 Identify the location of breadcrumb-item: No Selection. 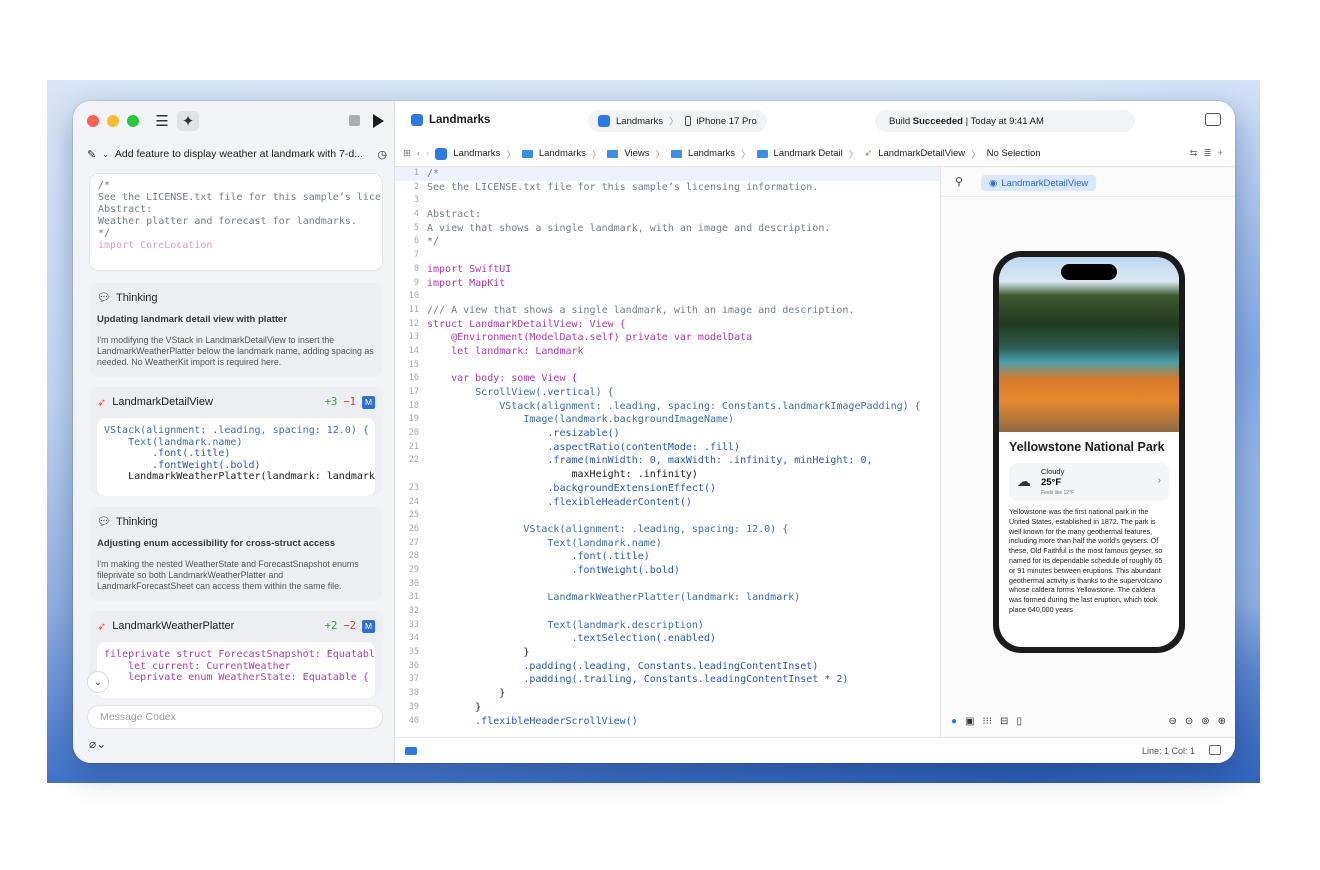
(1014, 153).